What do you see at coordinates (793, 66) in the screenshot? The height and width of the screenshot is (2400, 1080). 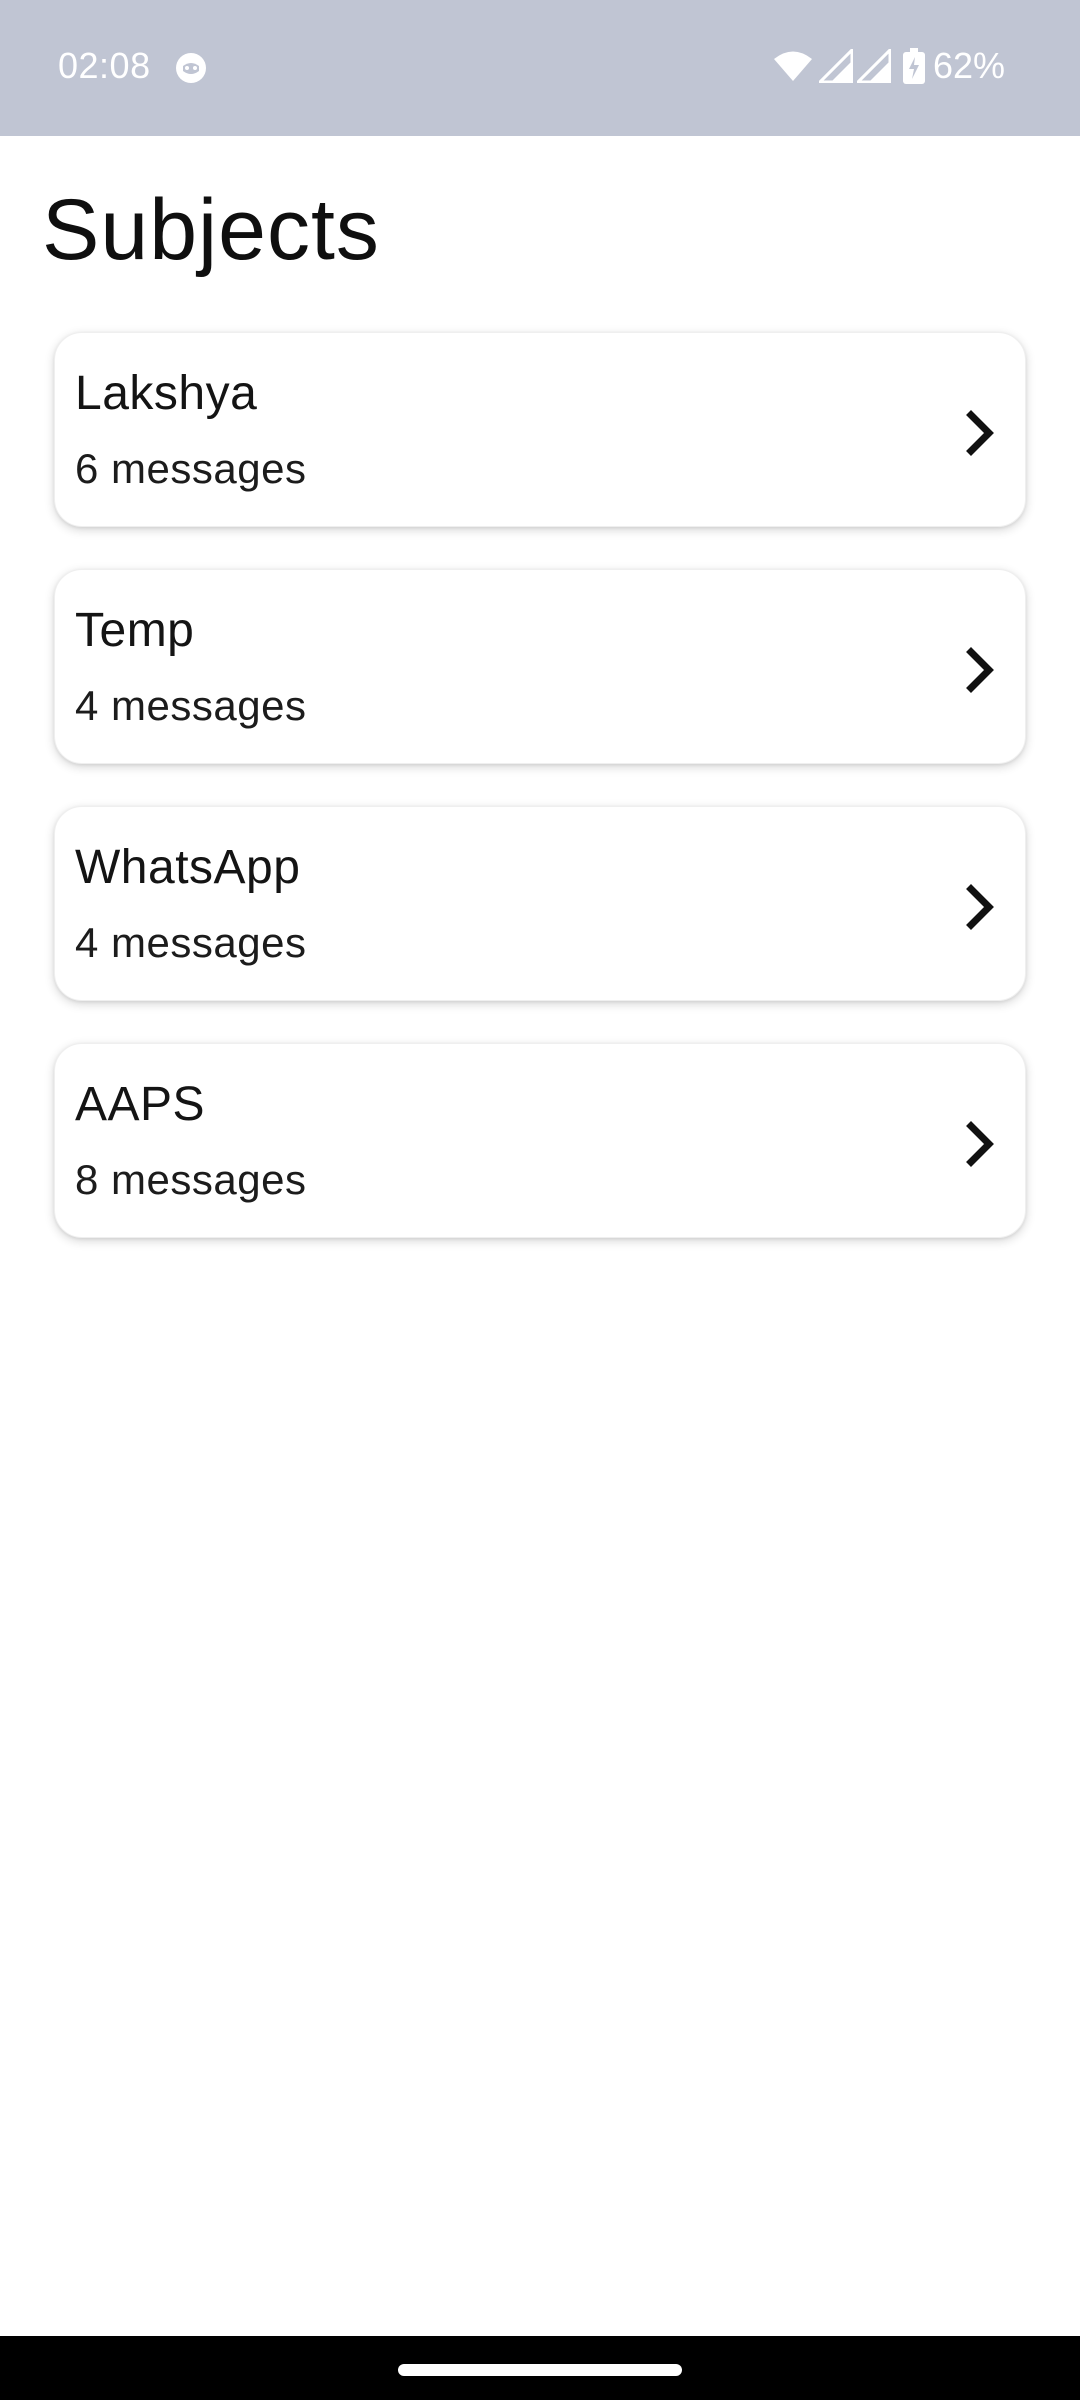 I see `wifi-icon` at bounding box center [793, 66].